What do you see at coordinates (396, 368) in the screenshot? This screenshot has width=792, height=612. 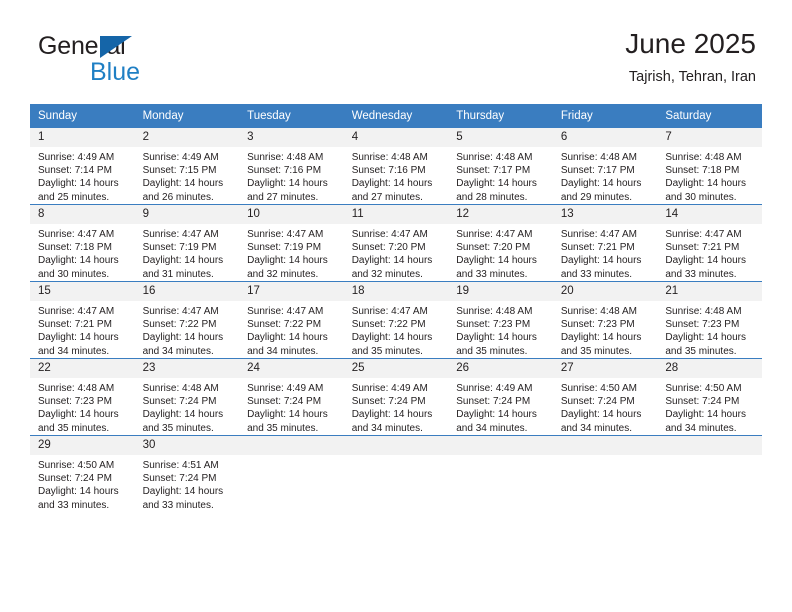 I see `day-number: 25` at bounding box center [396, 368].